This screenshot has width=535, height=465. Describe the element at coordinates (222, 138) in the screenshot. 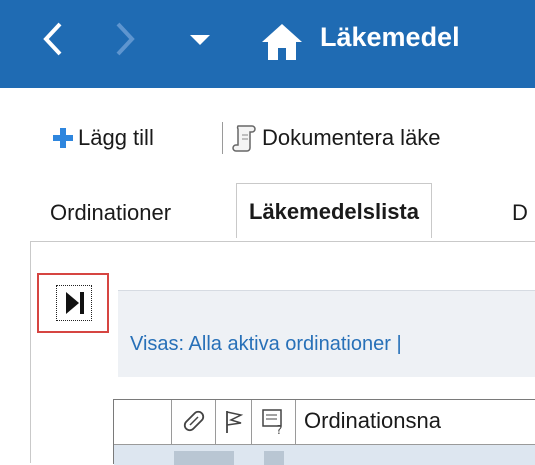

I see `toolbar-divider` at that location.